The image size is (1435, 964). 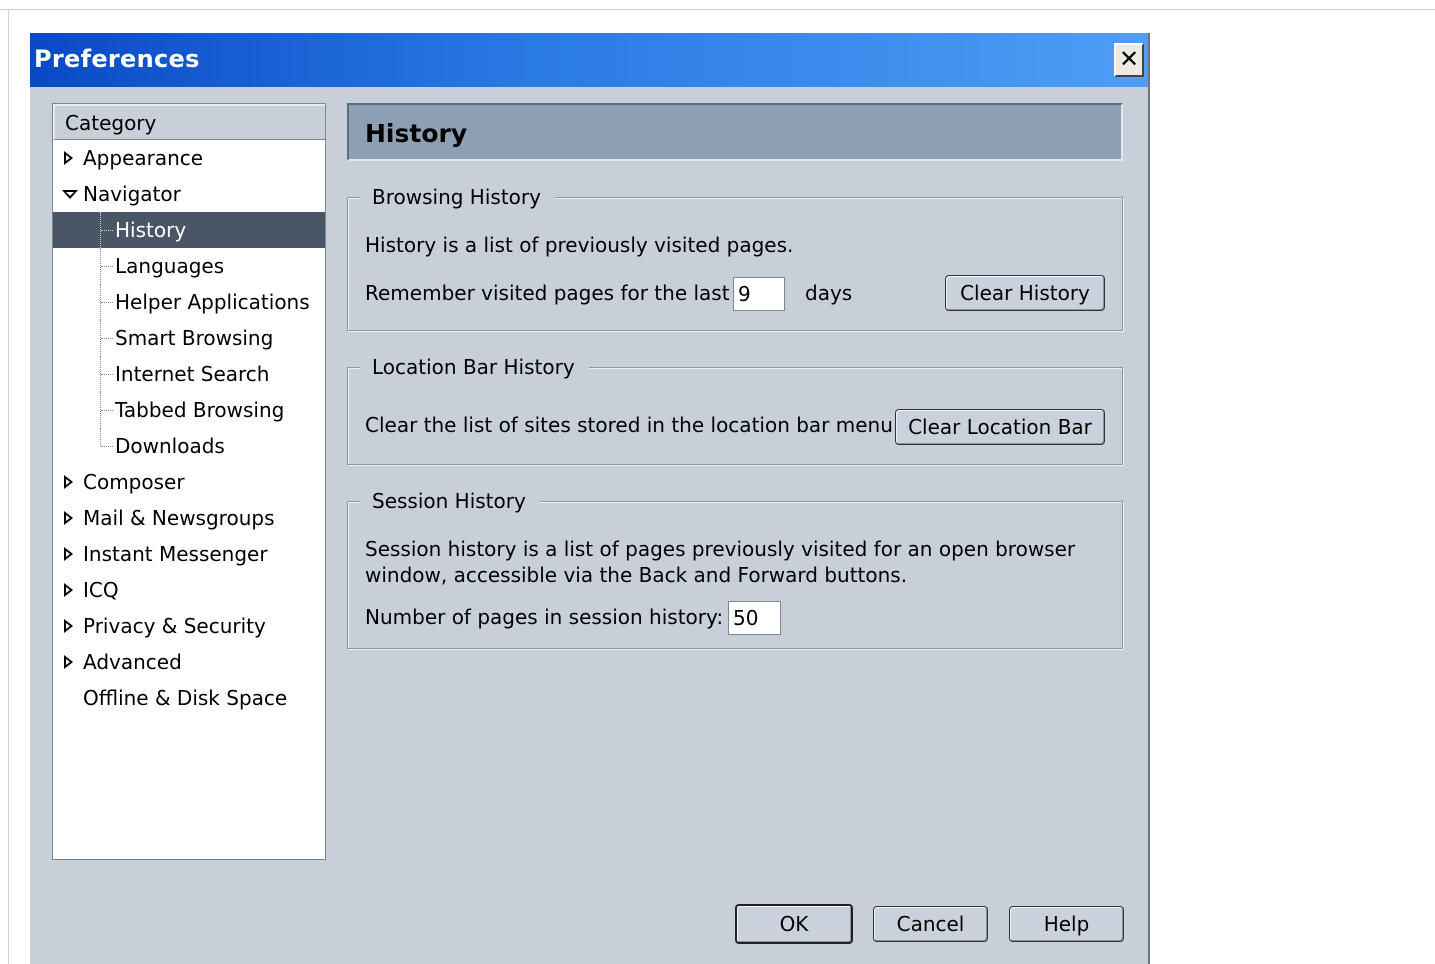 What do you see at coordinates (754, 618) in the screenshot?
I see `session-pages-input: 50` at bounding box center [754, 618].